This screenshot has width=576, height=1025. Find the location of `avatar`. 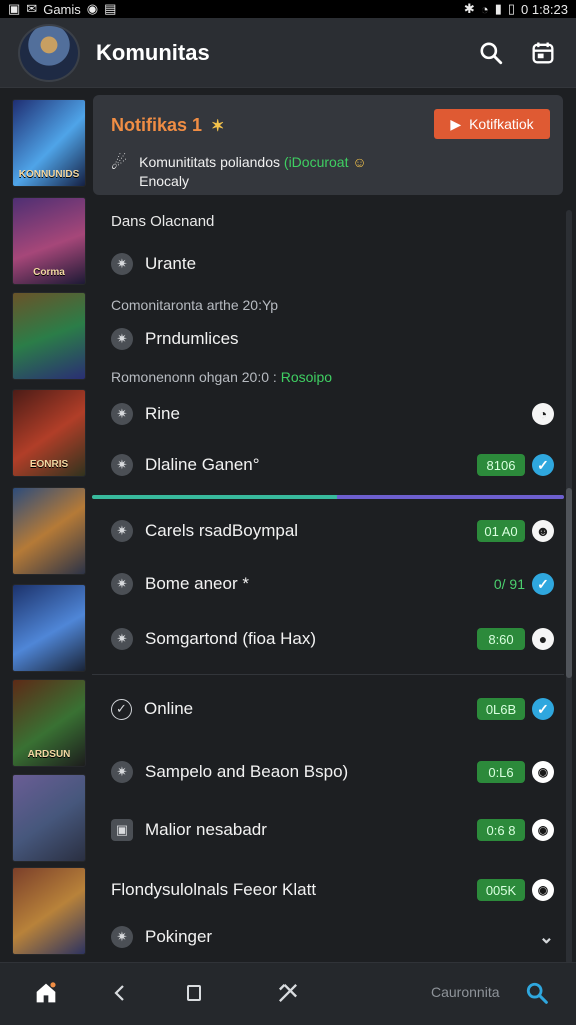

avatar is located at coordinates (49, 52).